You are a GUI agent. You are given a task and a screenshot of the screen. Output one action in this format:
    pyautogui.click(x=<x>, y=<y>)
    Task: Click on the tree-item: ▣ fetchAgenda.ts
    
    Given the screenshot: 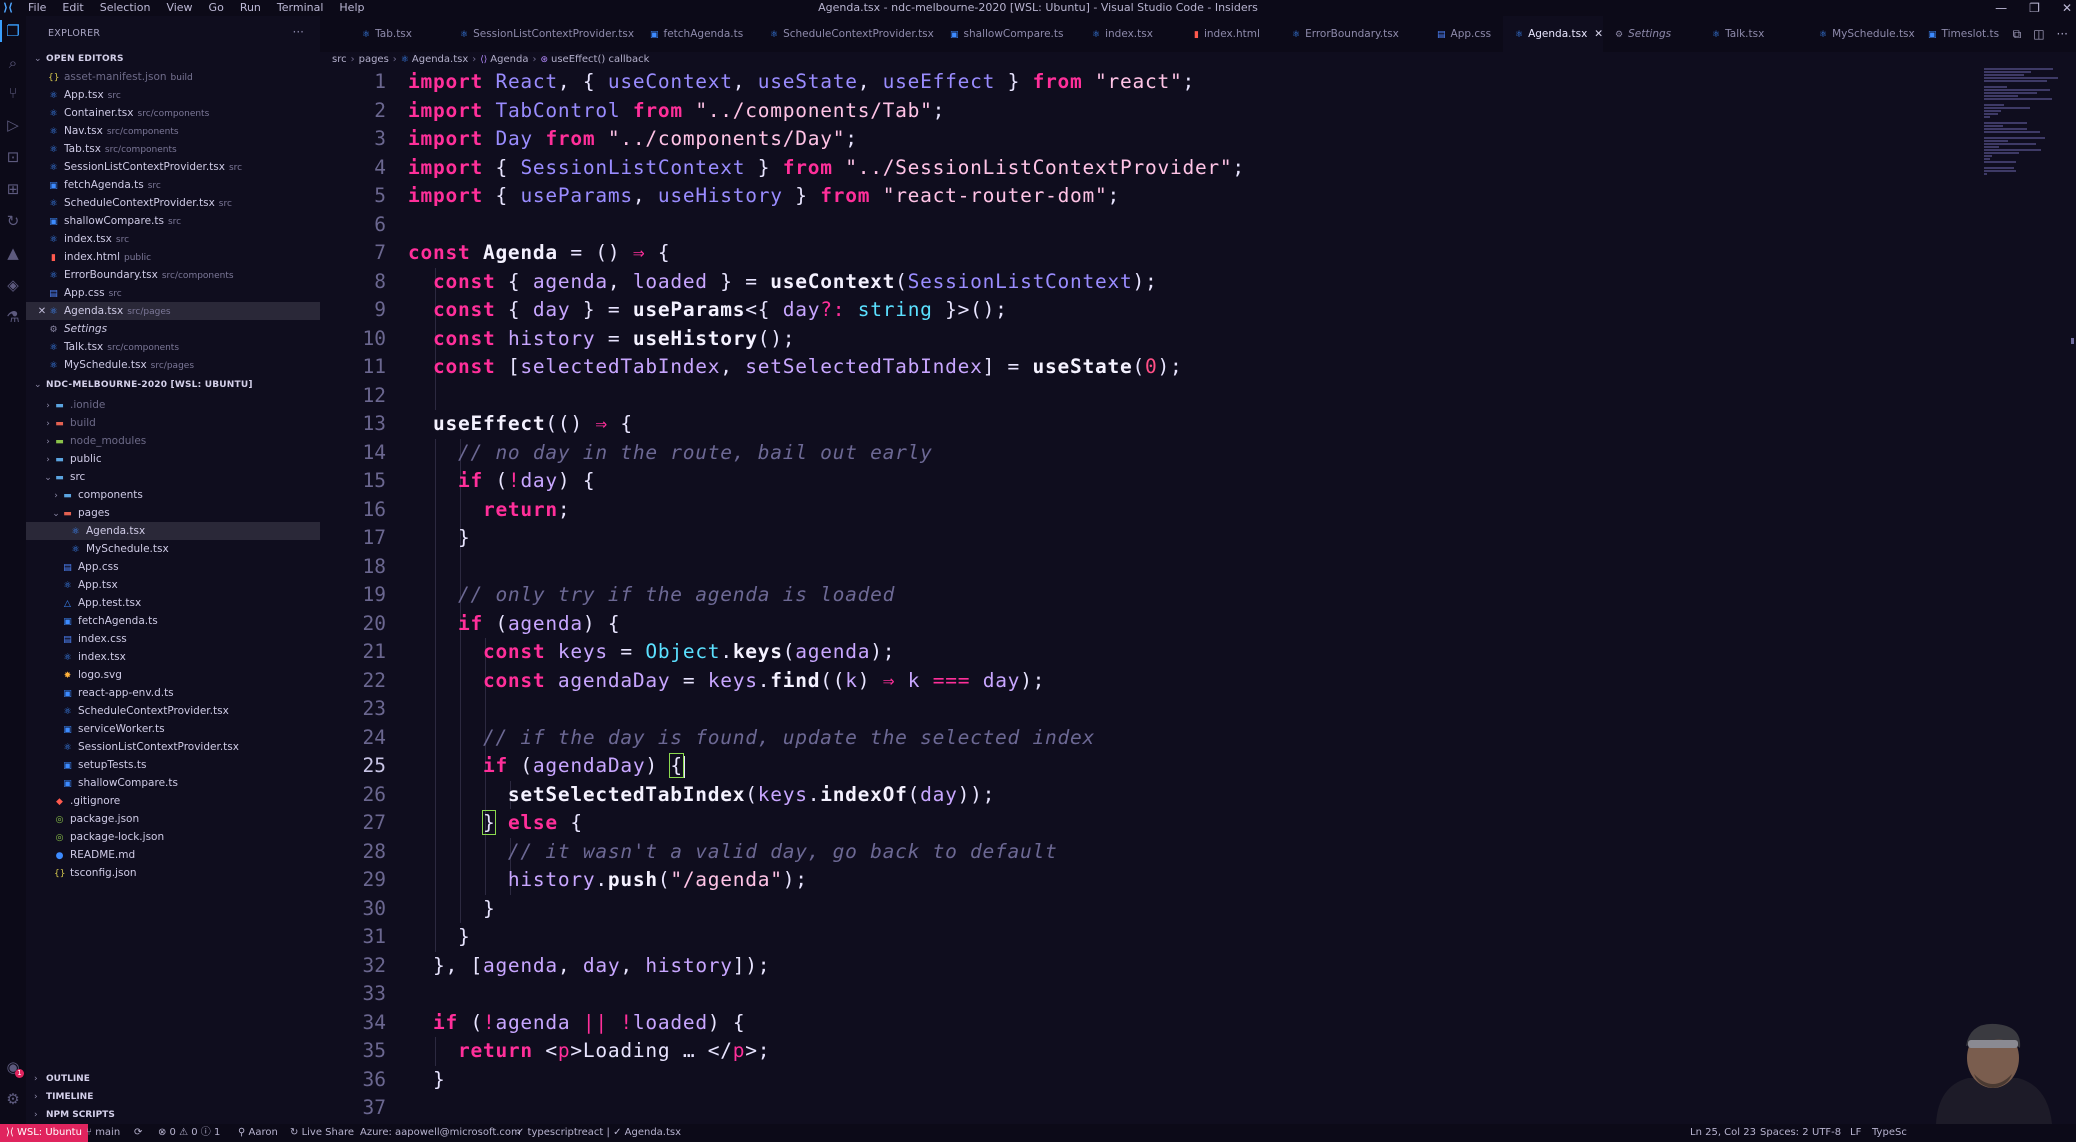 What is the action you would take?
    pyautogui.click(x=173, y=621)
    